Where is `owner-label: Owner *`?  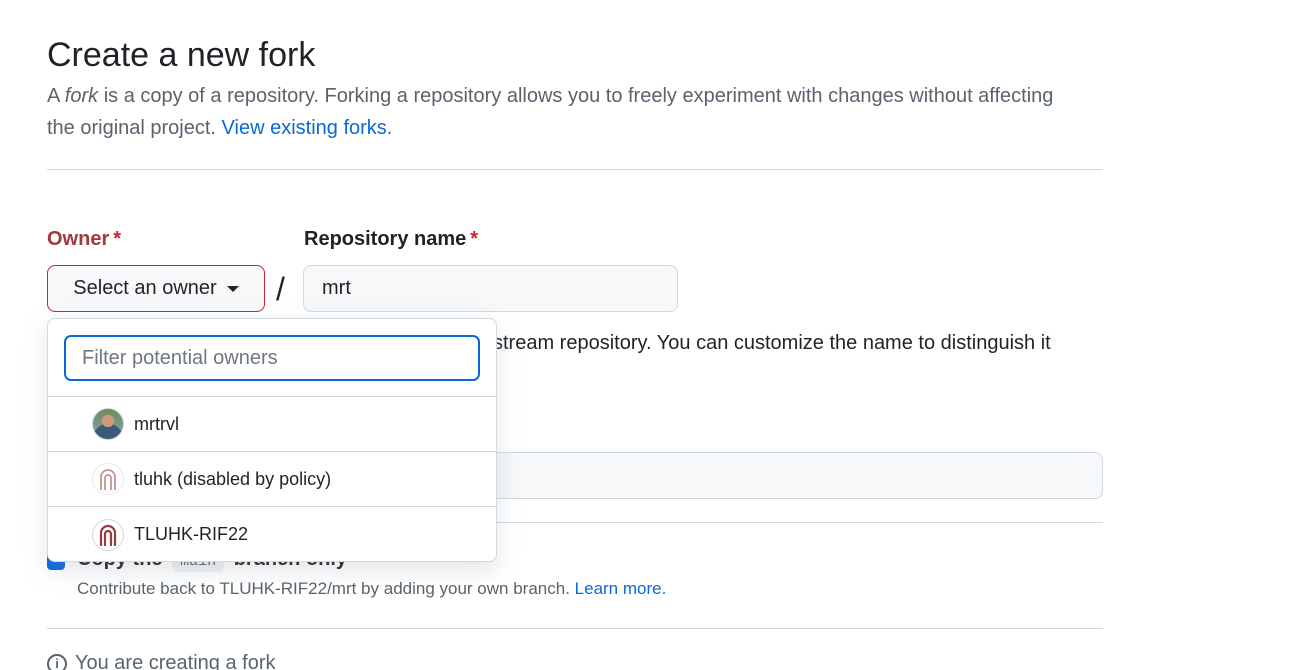 owner-label: Owner * is located at coordinates (84, 239).